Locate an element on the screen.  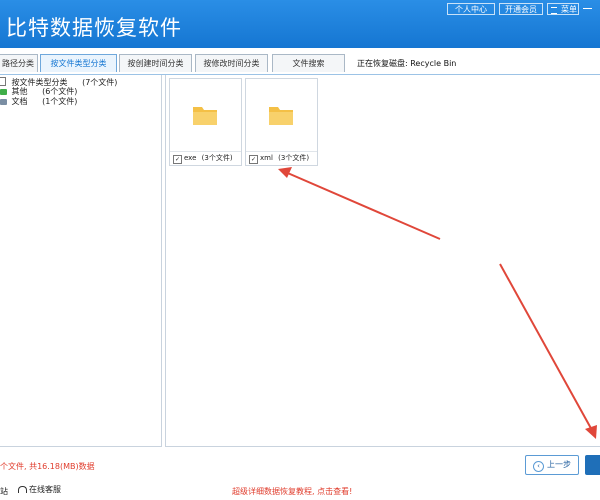
minimize-button is located at coordinates (587, 8).